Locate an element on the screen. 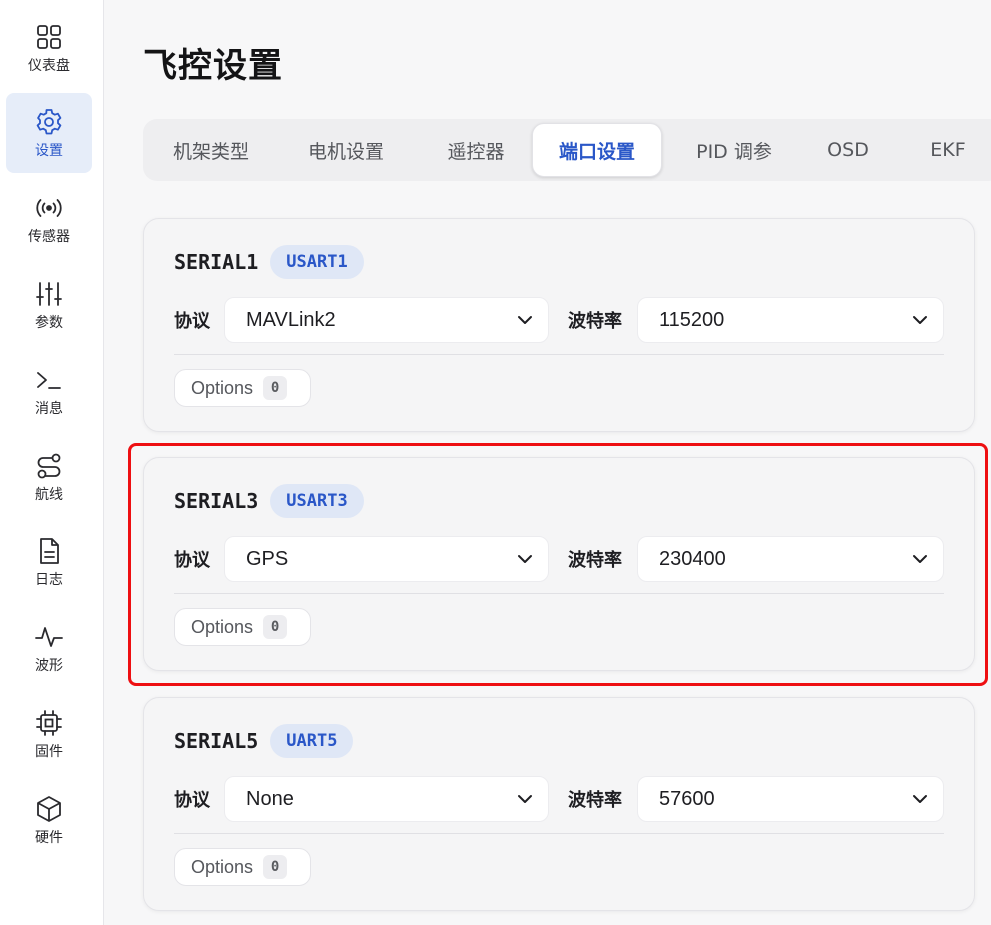 The height and width of the screenshot is (925, 991). baud-value: 230400 is located at coordinates (692, 558).